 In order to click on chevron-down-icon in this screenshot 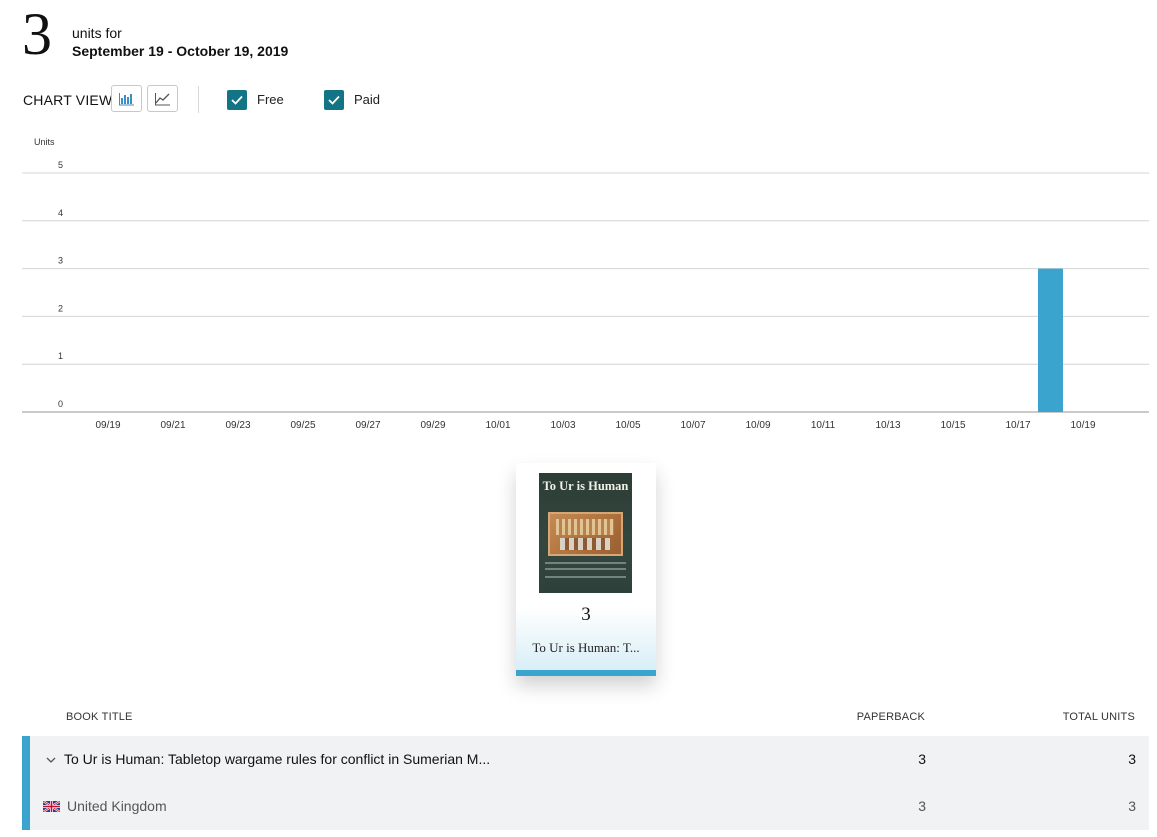, I will do `click(51, 760)`.